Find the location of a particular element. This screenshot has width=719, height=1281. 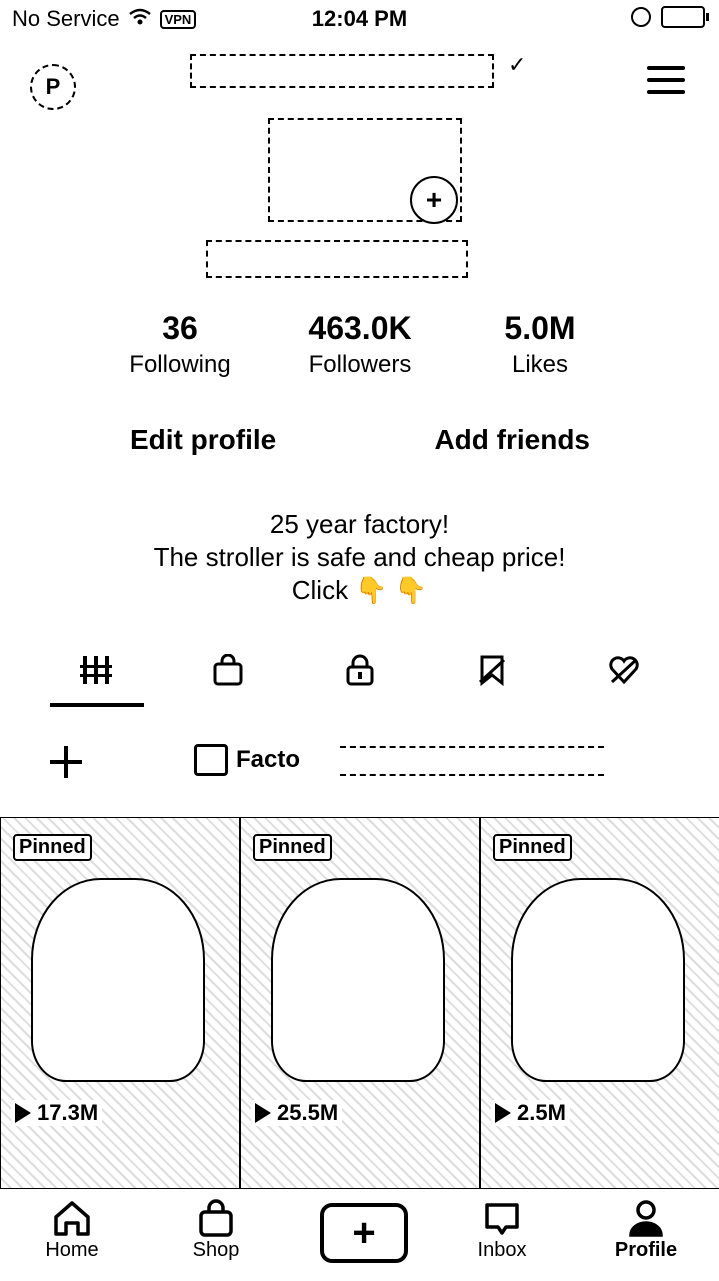

bottom-nav: Home Shop + Inbox Profile is located at coordinates (359, 1234).